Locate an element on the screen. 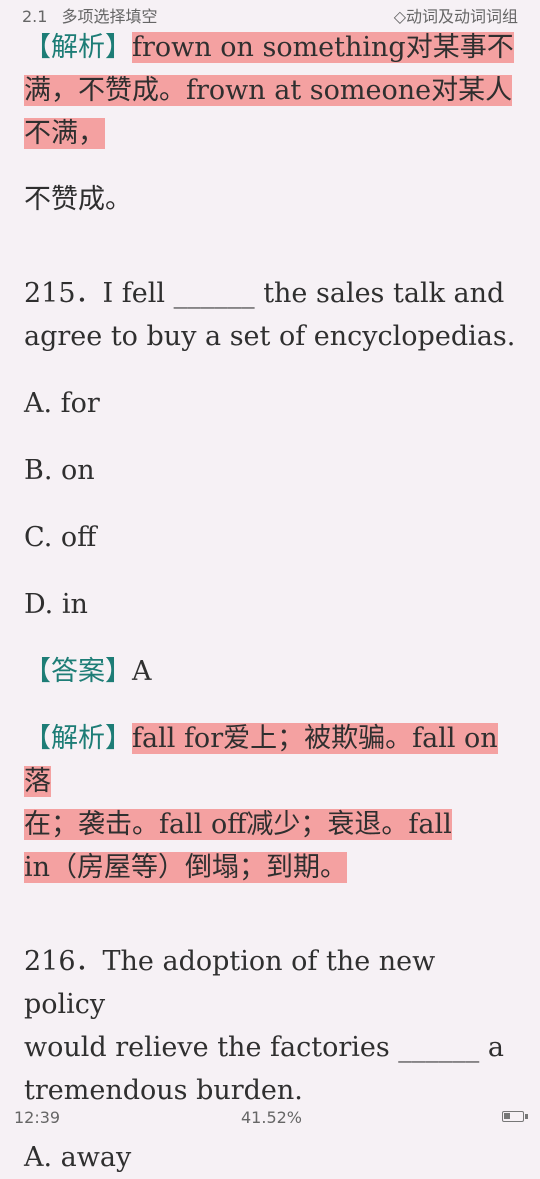  battery-icon is located at coordinates (515, 1116).